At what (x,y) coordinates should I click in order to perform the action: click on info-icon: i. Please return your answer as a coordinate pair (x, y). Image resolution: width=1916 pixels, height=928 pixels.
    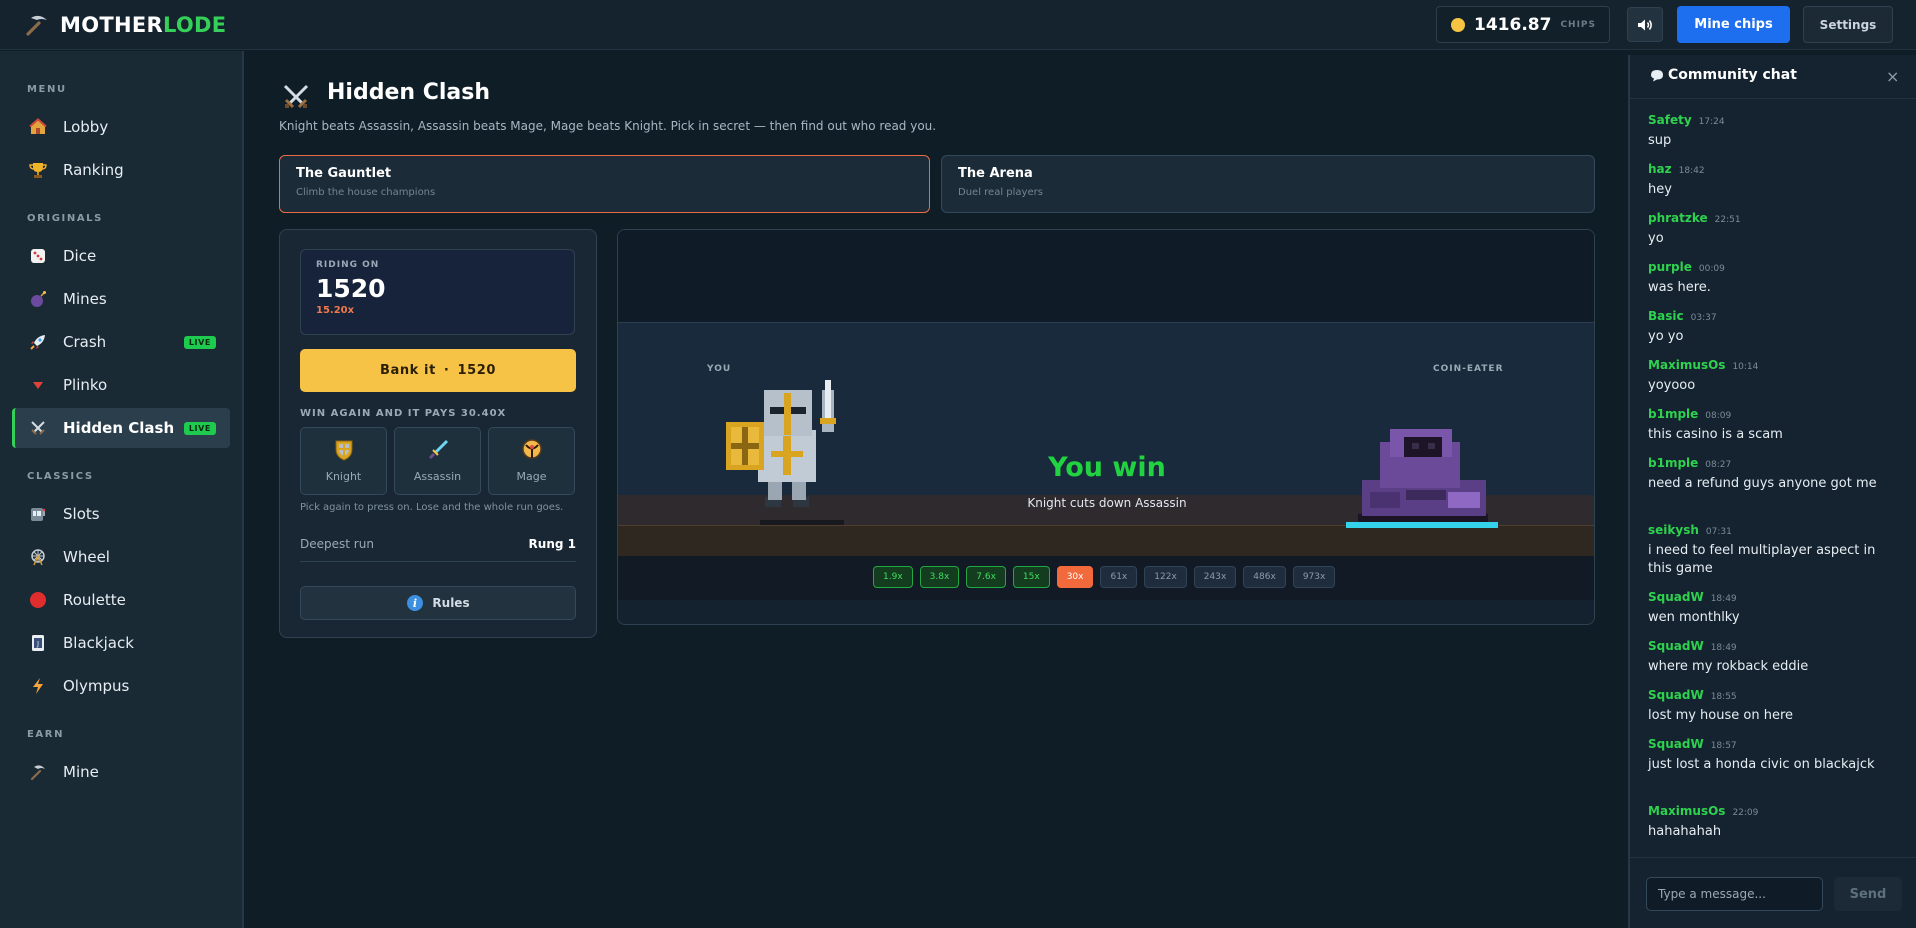
    Looking at the image, I should click on (415, 603).